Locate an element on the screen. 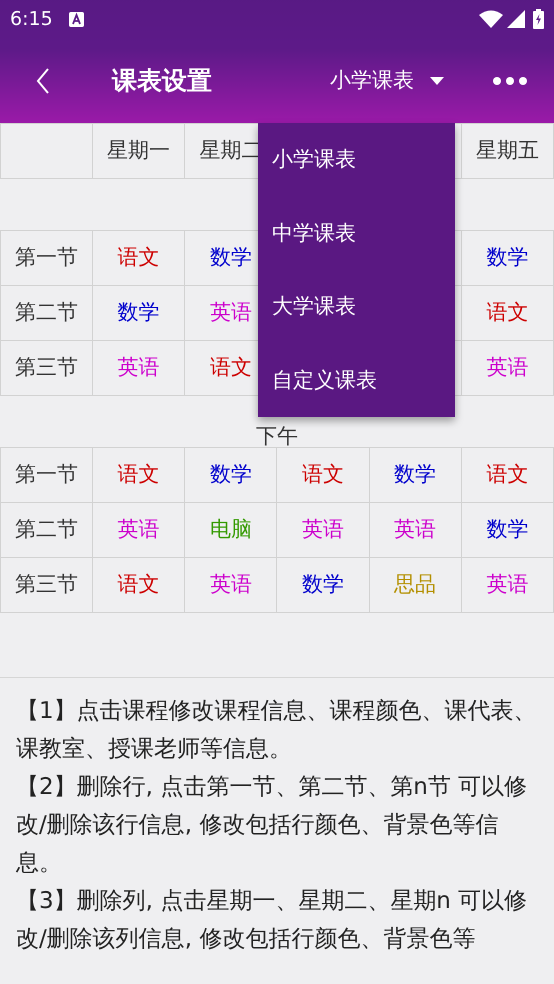  signal-icon is located at coordinates (516, 19).